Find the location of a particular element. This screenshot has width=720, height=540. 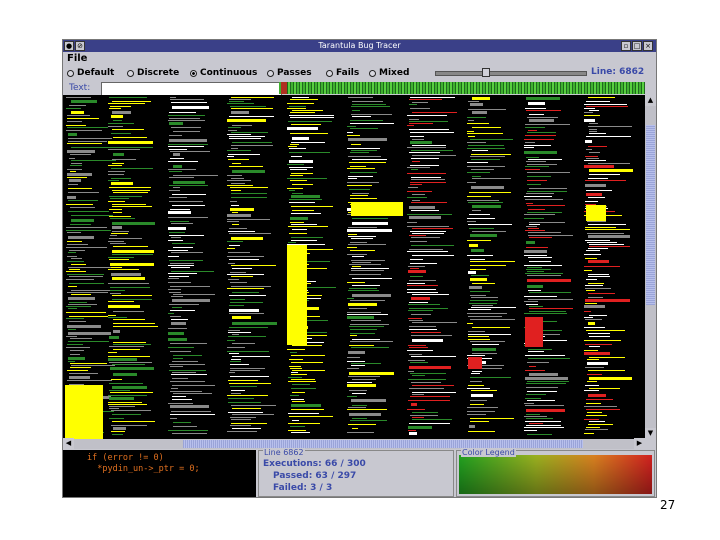

line-slider is located at coordinates (511, 72).